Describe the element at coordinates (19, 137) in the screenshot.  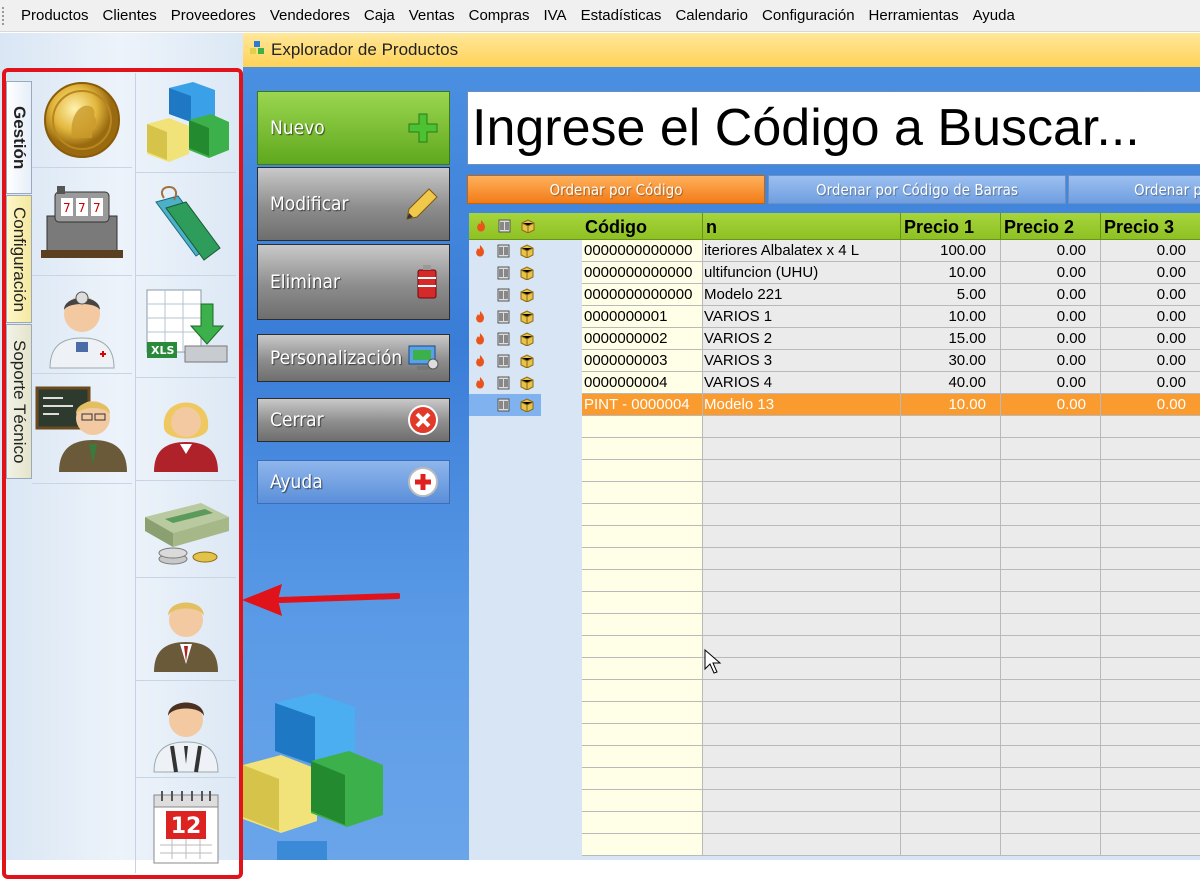
I see `tab-gestion: Gestión` at that location.